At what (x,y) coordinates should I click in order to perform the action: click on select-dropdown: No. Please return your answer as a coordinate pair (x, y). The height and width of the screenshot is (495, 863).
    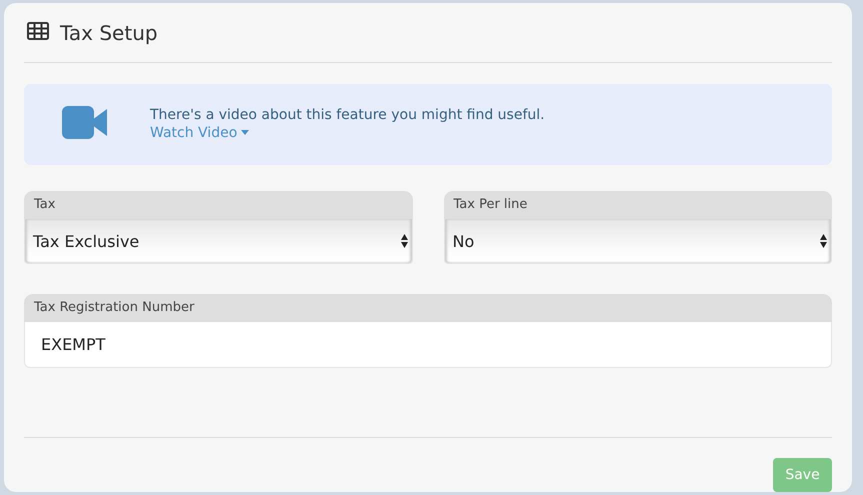
    Looking at the image, I should click on (638, 241).